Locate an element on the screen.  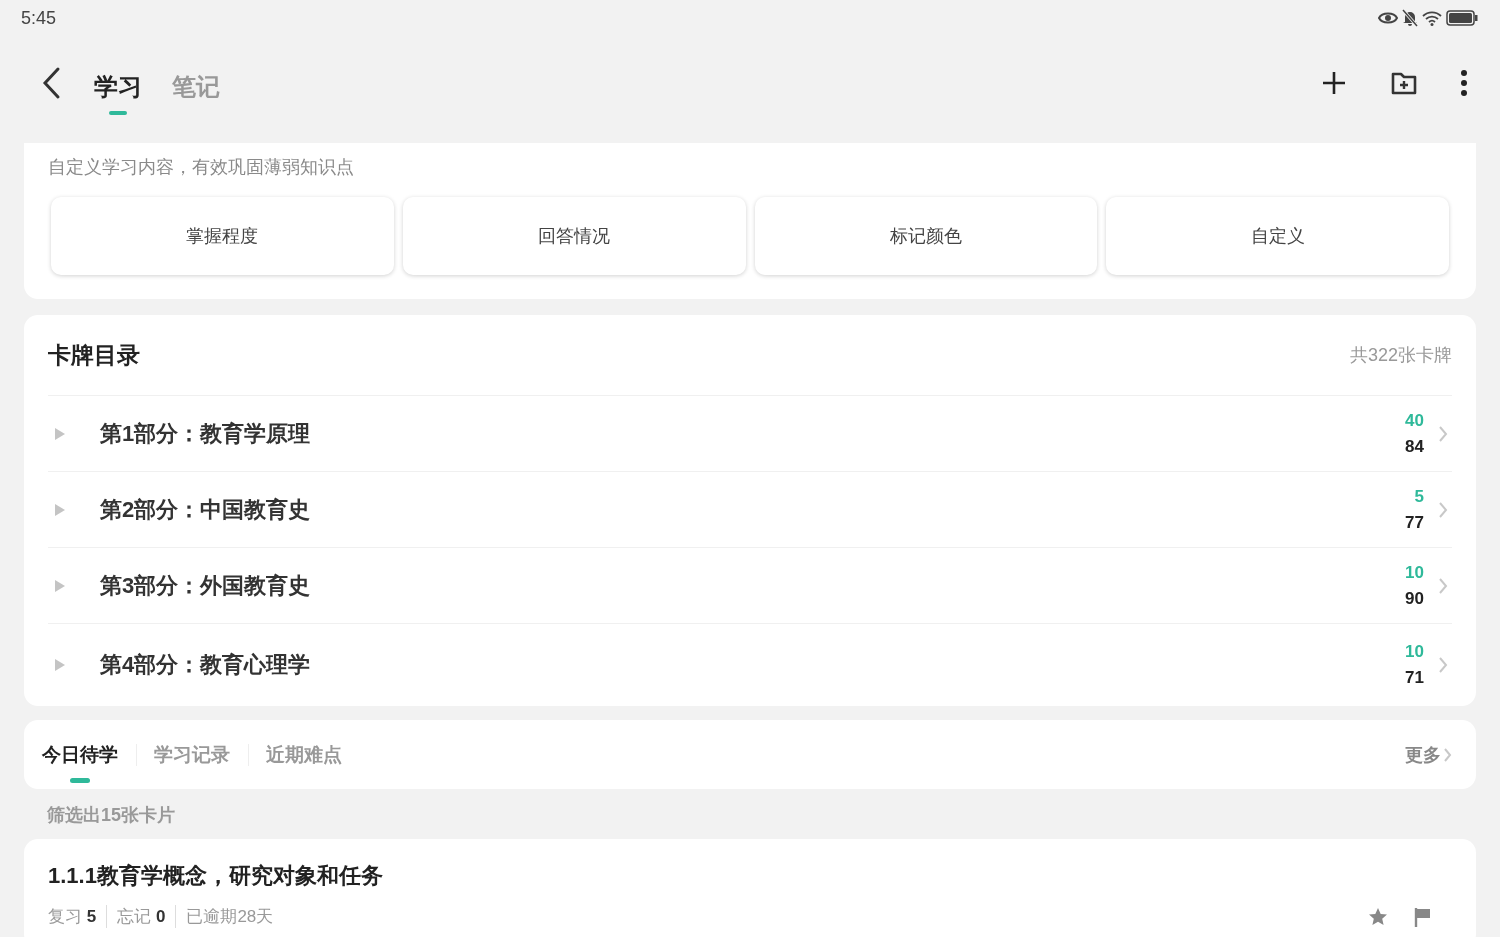
filter-option: 回答情况 is located at coordinates (574, 236).